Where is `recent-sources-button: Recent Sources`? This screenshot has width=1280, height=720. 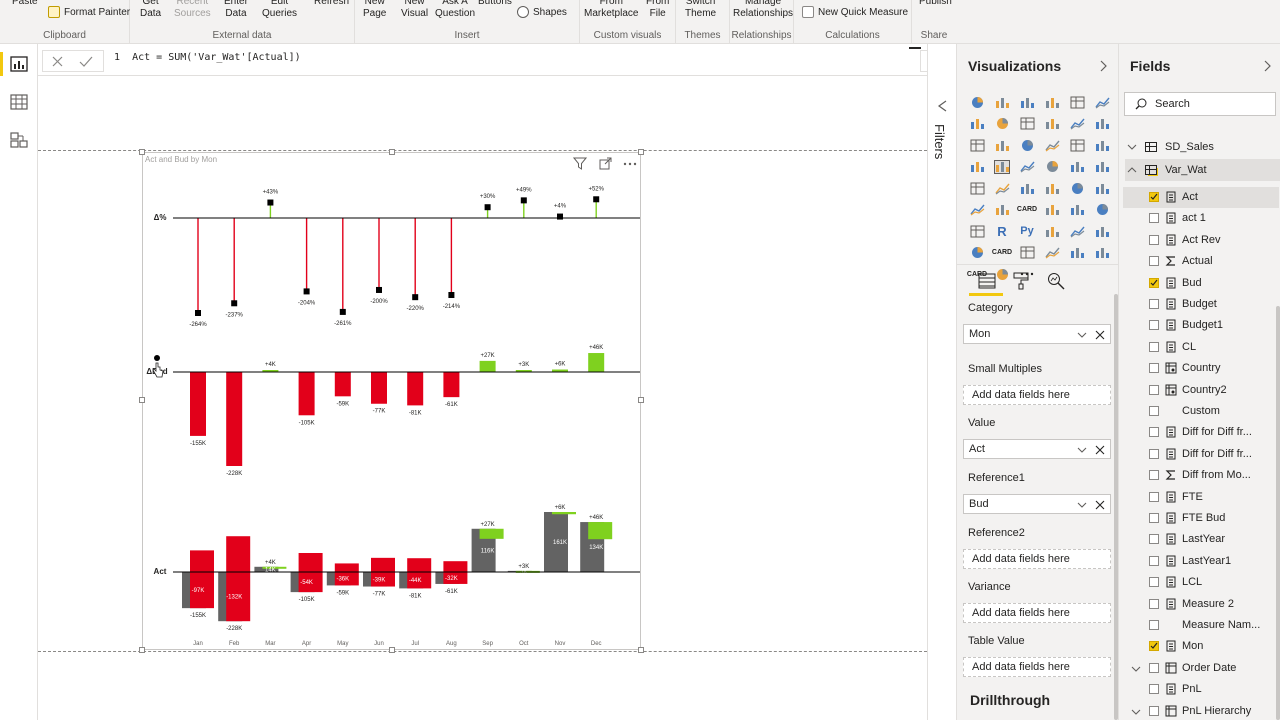
recent-sources-button: Recent Sources is located at coordinates (192, 10).